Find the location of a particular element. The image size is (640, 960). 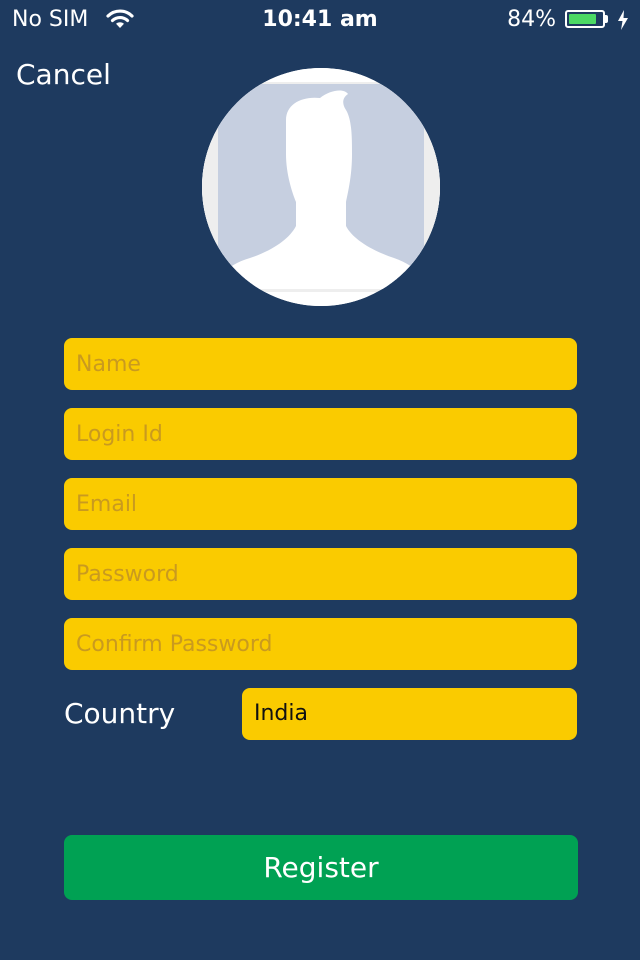

default-profile-silhouette-icon is located at coordinates (321, 187).